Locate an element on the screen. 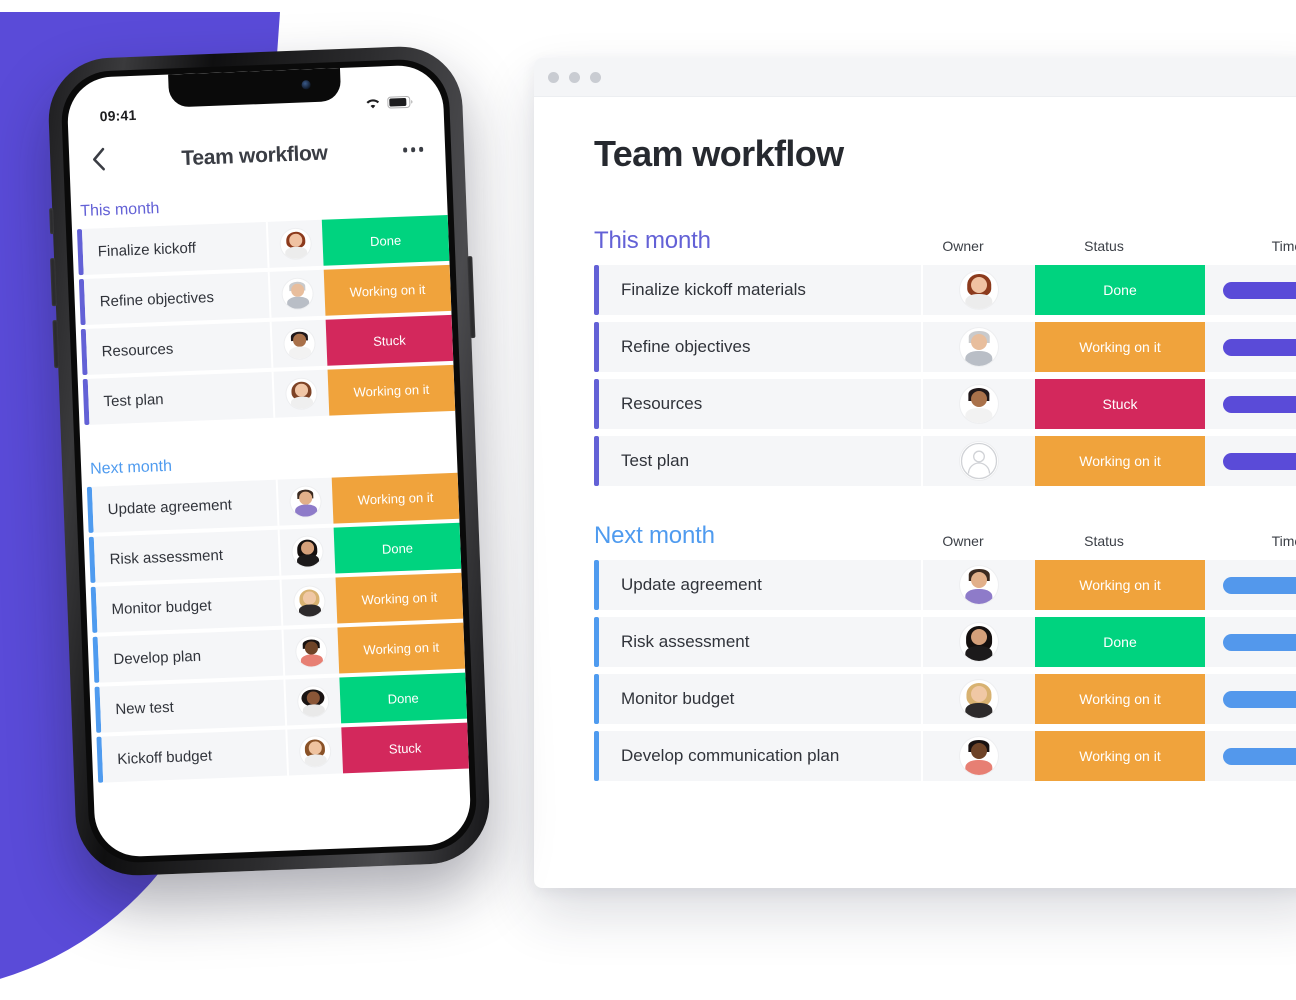 The height and width of the screenshot is (1000, 1296). more-options-icon is located at coordinates (413, 150).